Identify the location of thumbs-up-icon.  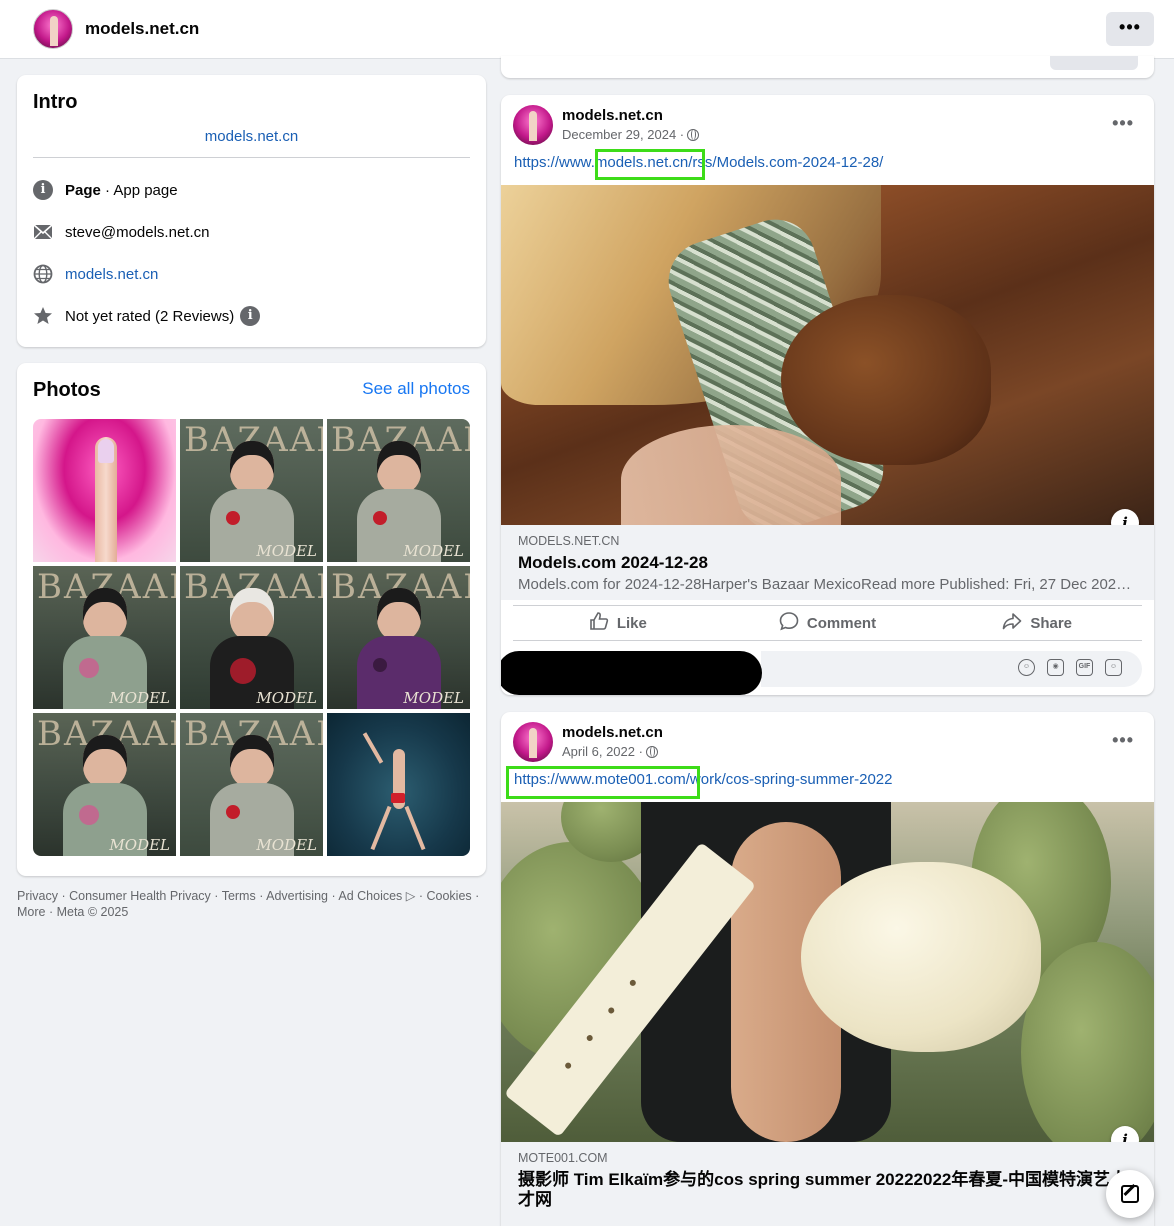
(599, 623).